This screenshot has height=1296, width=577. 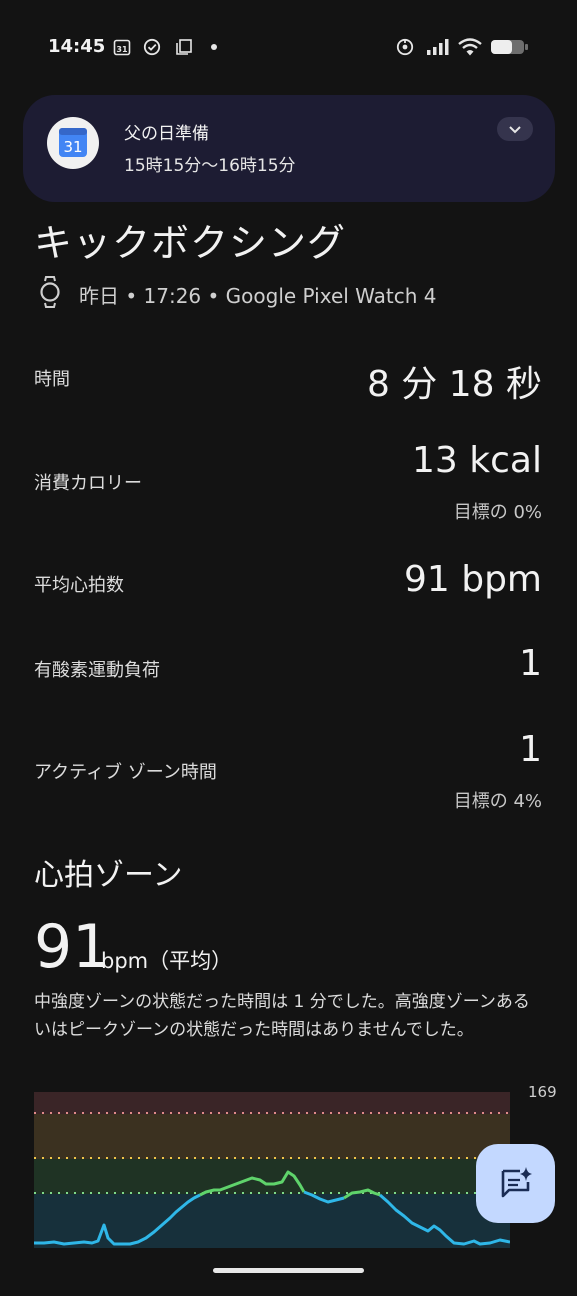 What do you see at coordinates (88, 483) in the screenshot?
I see `stat-label: 消費カロリー` at bounding box center [88, 483].